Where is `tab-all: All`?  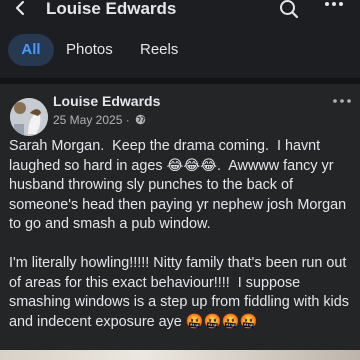 tab-all: All is located at coordinates (31, 50).